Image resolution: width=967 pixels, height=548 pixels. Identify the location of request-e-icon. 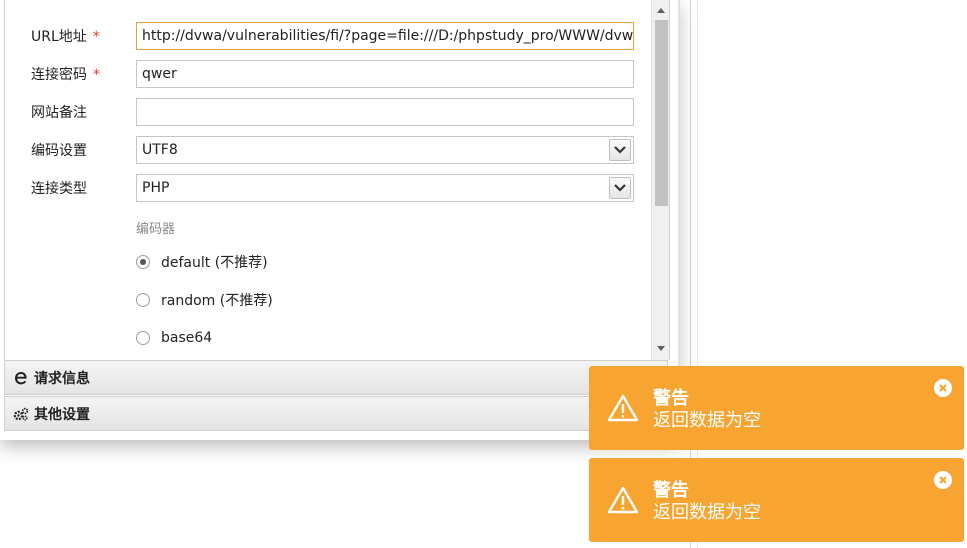
(21, 378).